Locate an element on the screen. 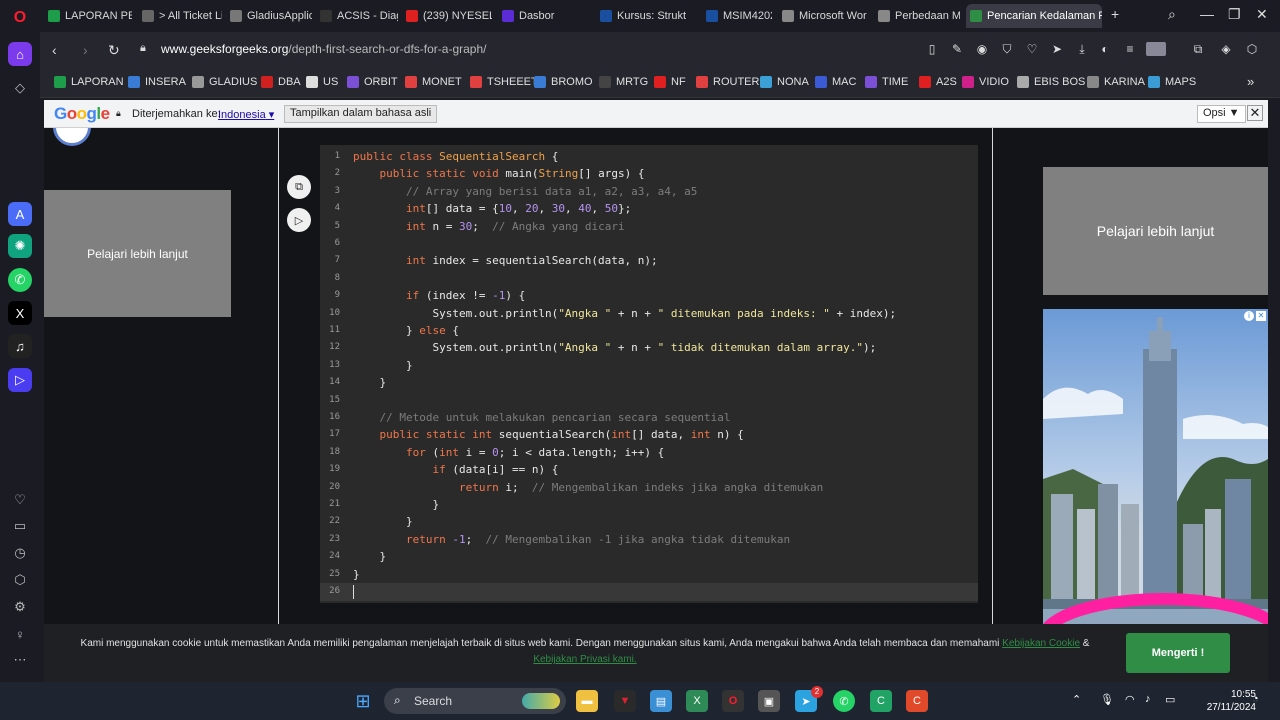  reload-icon: ↻ is located at coordinates (114, 50).